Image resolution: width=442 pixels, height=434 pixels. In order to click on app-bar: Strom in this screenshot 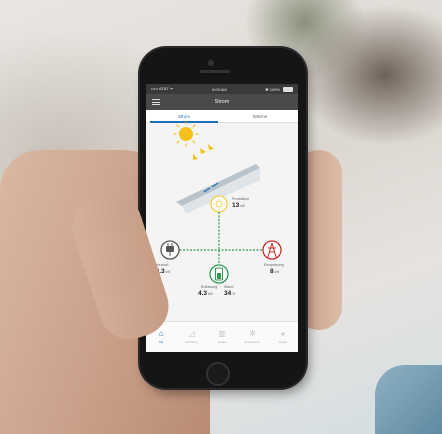, I will do `click(222, 102)`.